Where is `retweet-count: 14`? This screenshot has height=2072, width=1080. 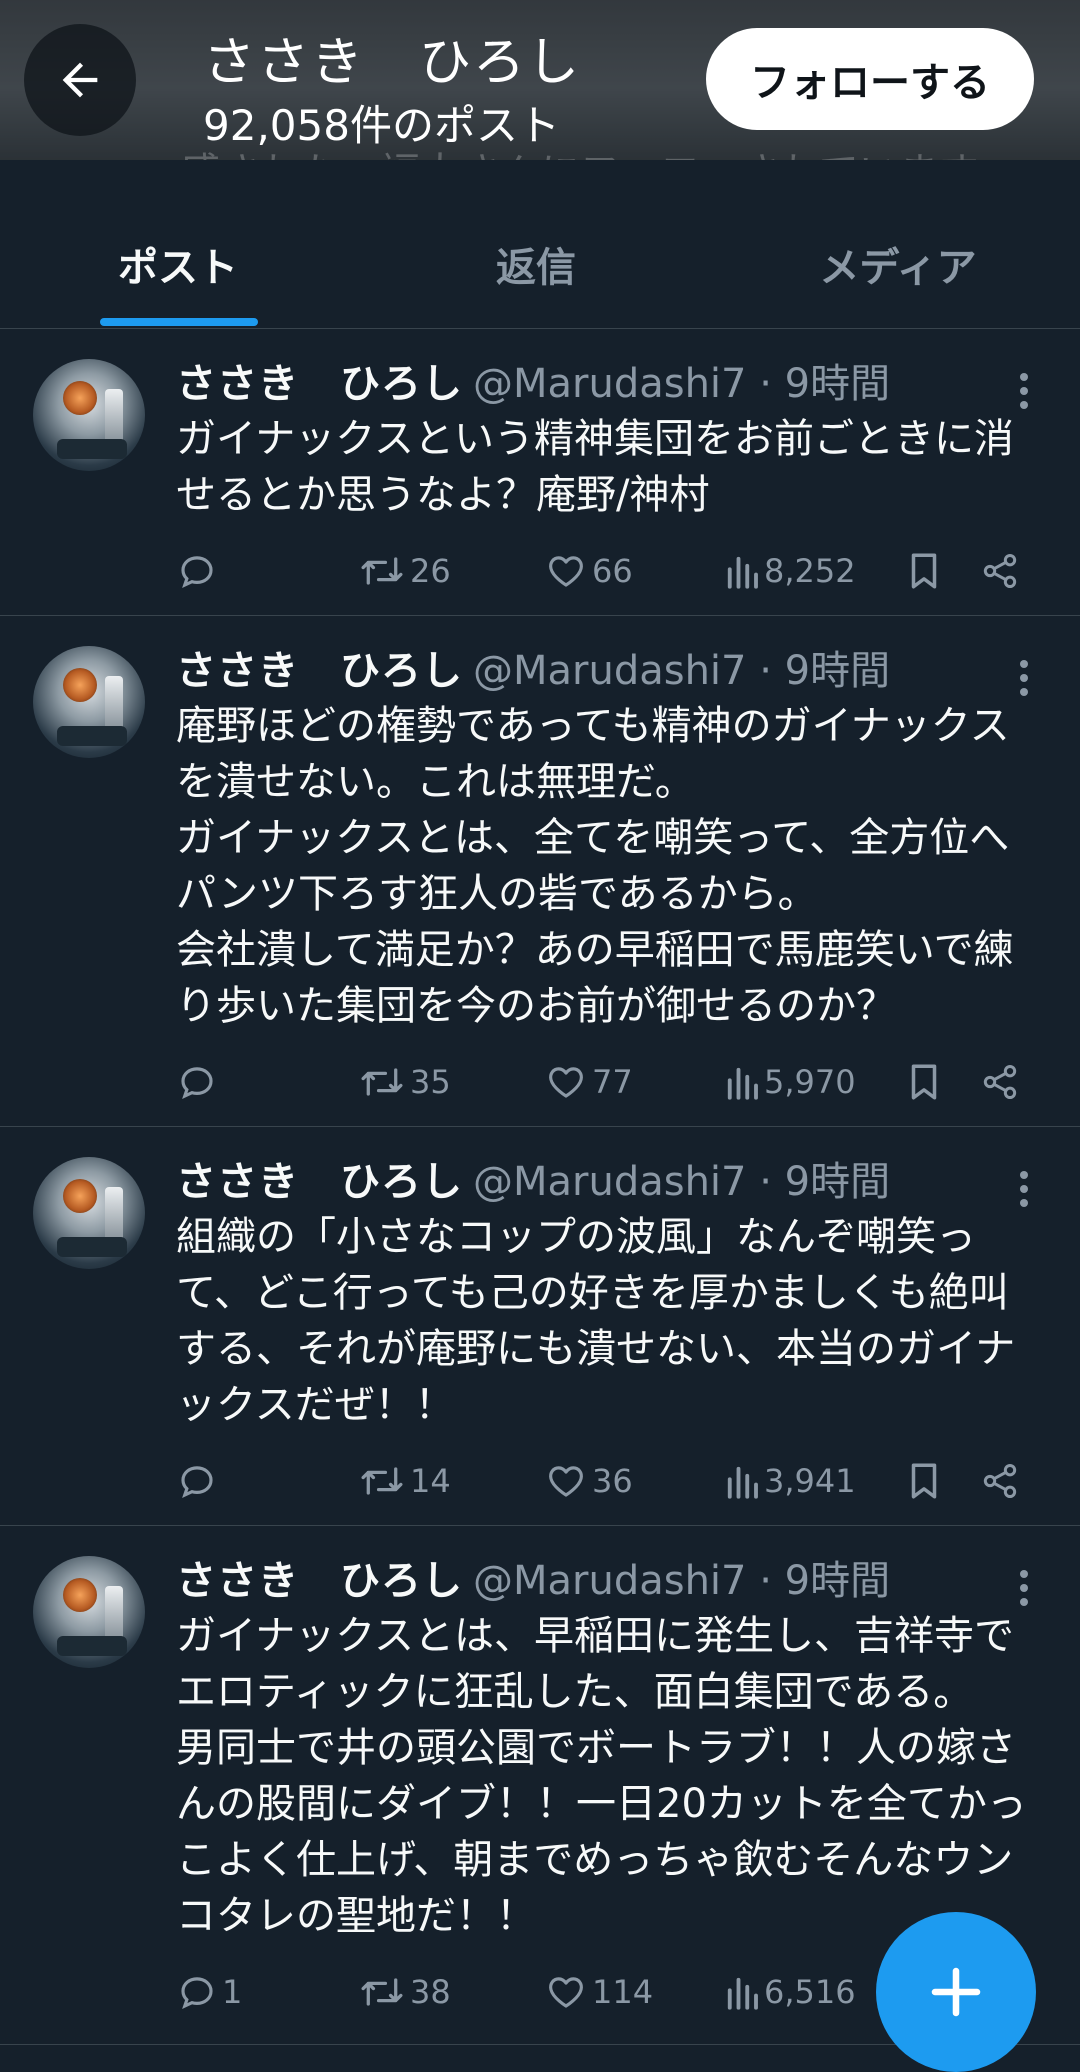 retweet-count: 14 is located at coordinates (430, 1481).